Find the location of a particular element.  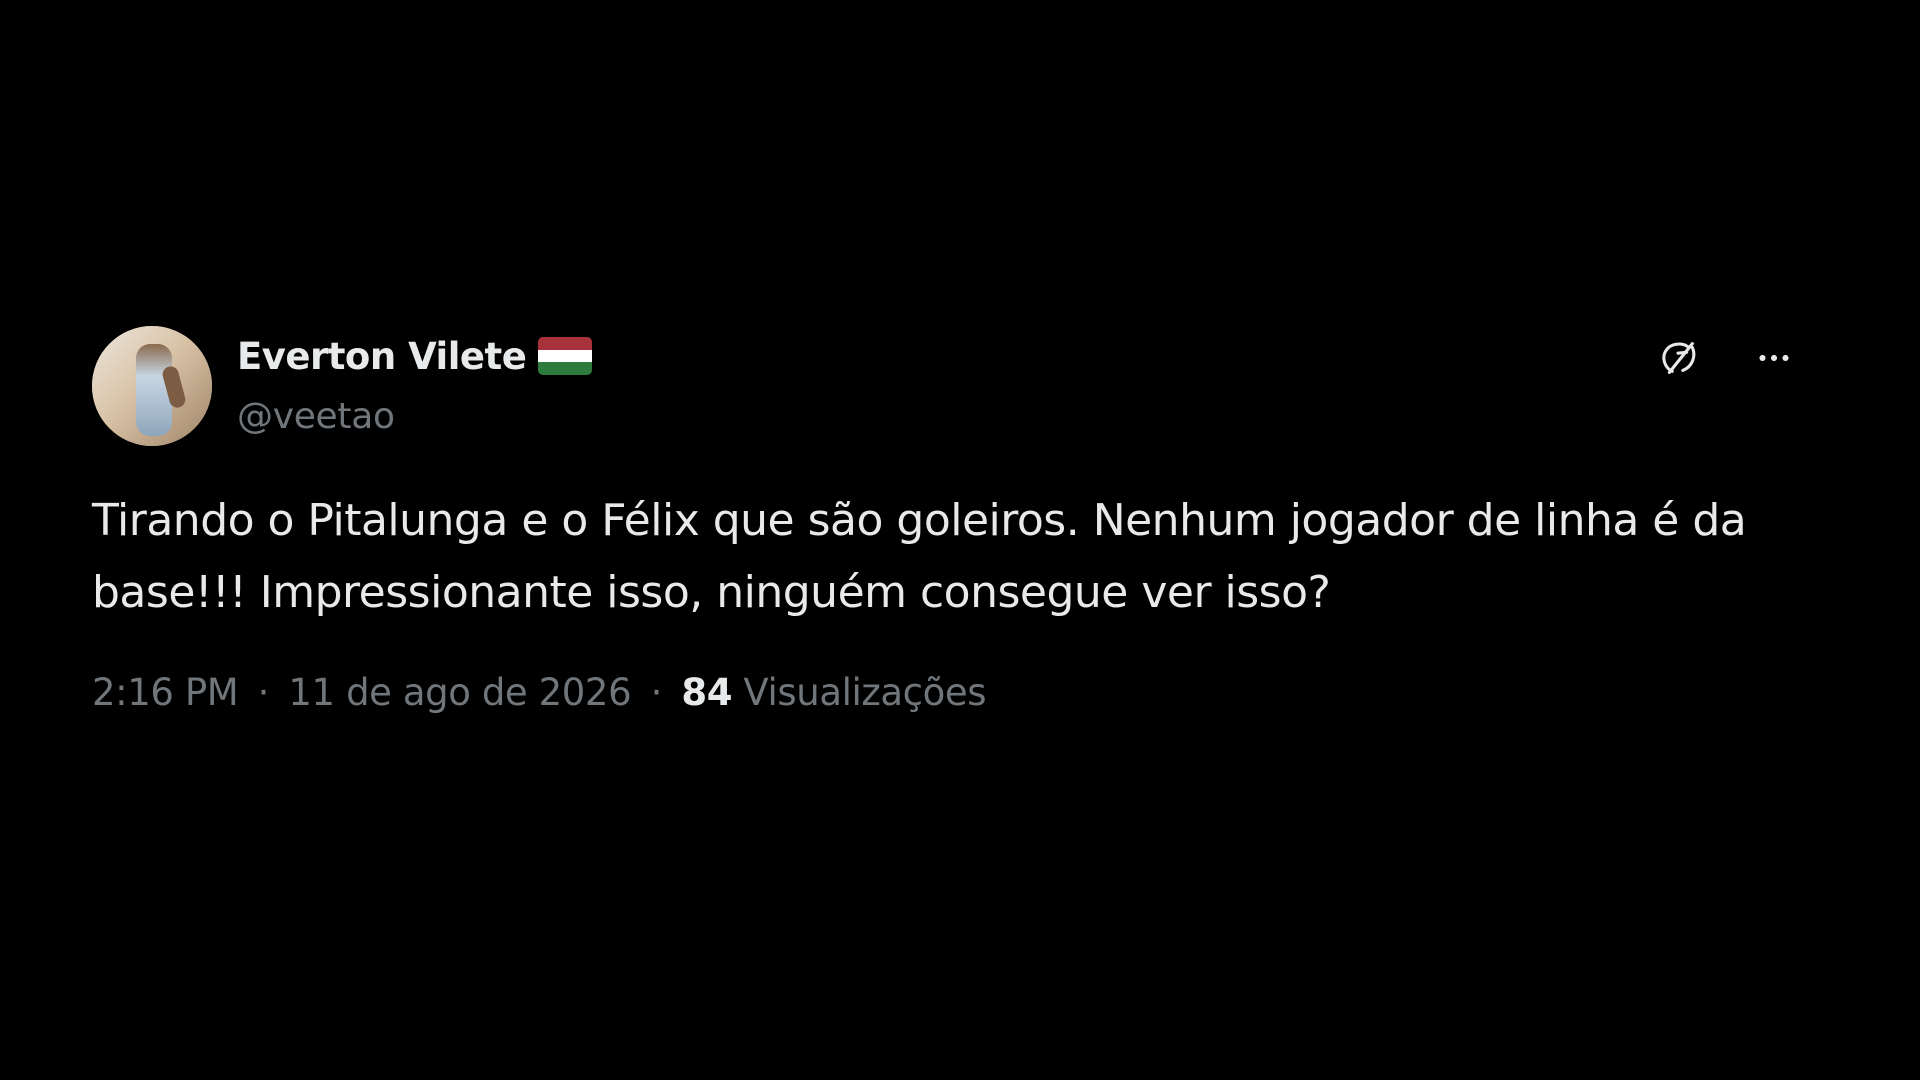

tweet-header: Everton Vilete @veetao is located at coordinates (415, 385).